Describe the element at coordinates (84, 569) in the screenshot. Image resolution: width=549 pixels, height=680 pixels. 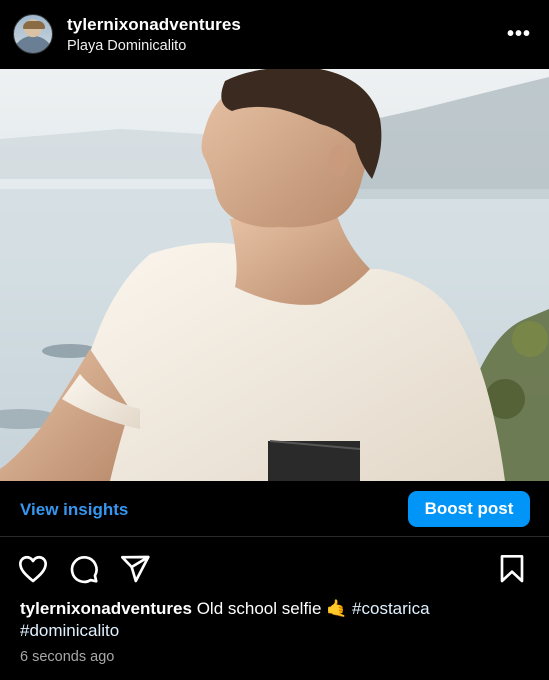
I see `comment-icon` at that location.